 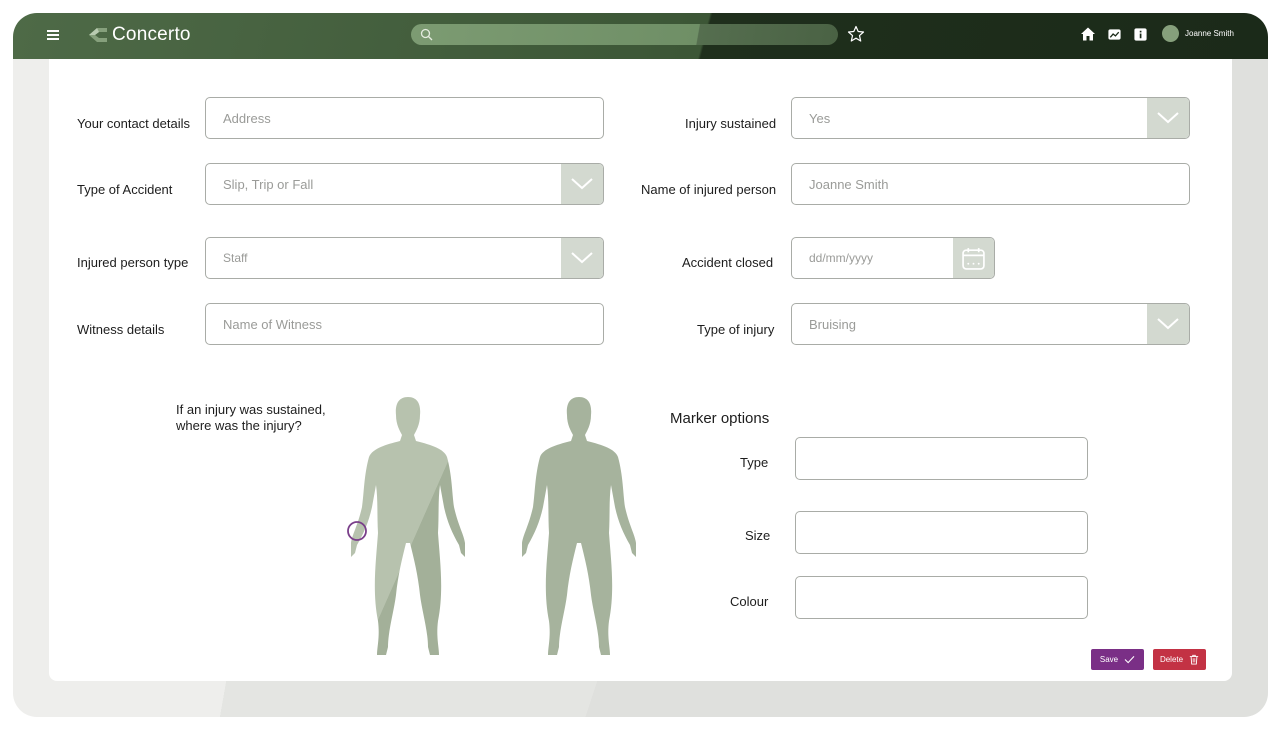 What do you see at coordinates (941, 458) in the screenshot?
I see `marker-type-field` at bounding box center [941, 458].